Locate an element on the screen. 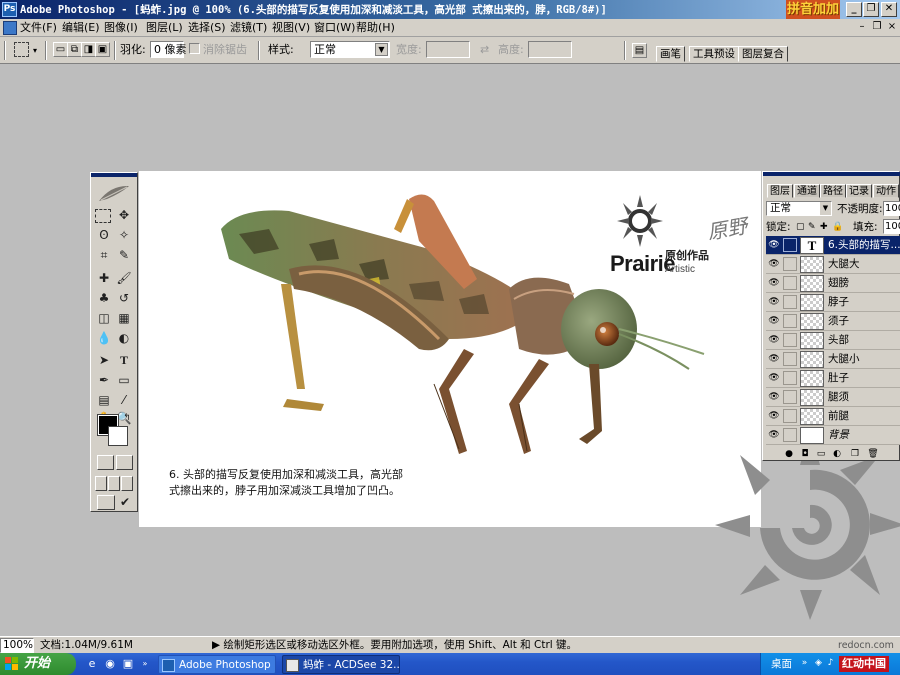  tab-layers: 图层 is located at coordinates (780, 191).